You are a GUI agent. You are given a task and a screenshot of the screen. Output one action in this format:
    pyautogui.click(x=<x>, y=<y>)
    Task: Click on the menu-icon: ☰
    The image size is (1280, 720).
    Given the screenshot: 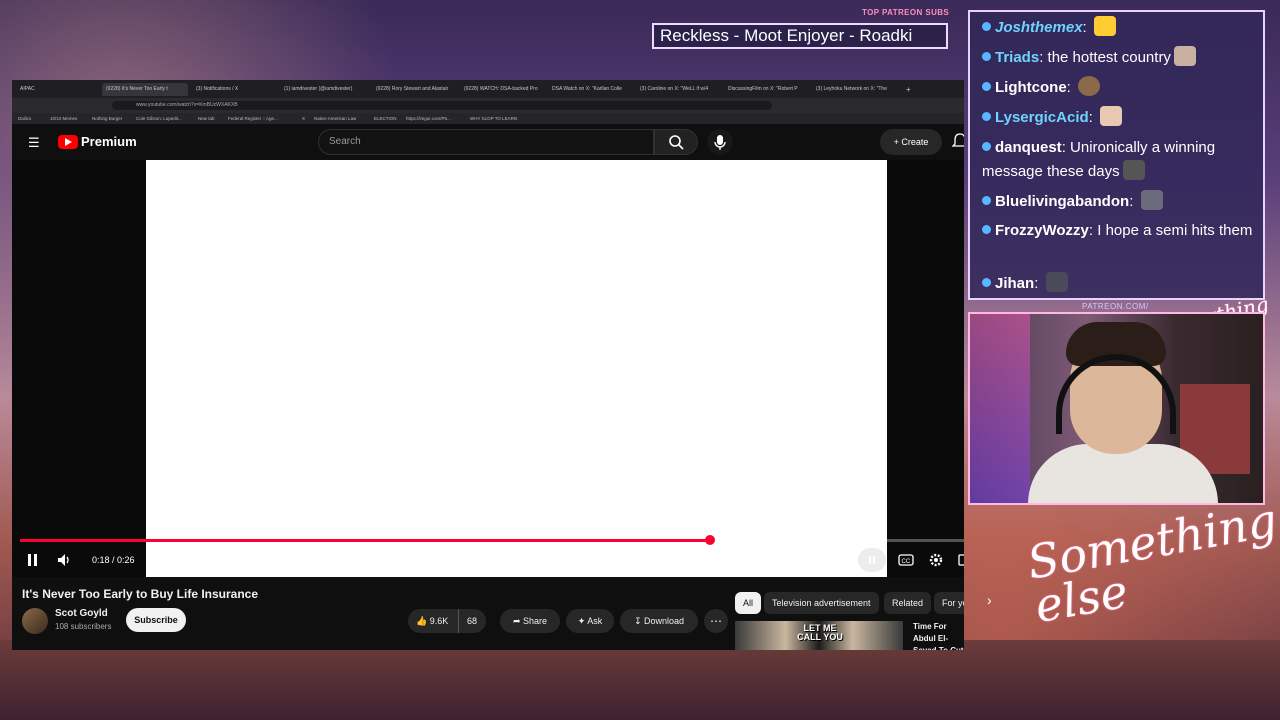 What is the action you would take?
    pyautogui.click(x=35, y=143)
    